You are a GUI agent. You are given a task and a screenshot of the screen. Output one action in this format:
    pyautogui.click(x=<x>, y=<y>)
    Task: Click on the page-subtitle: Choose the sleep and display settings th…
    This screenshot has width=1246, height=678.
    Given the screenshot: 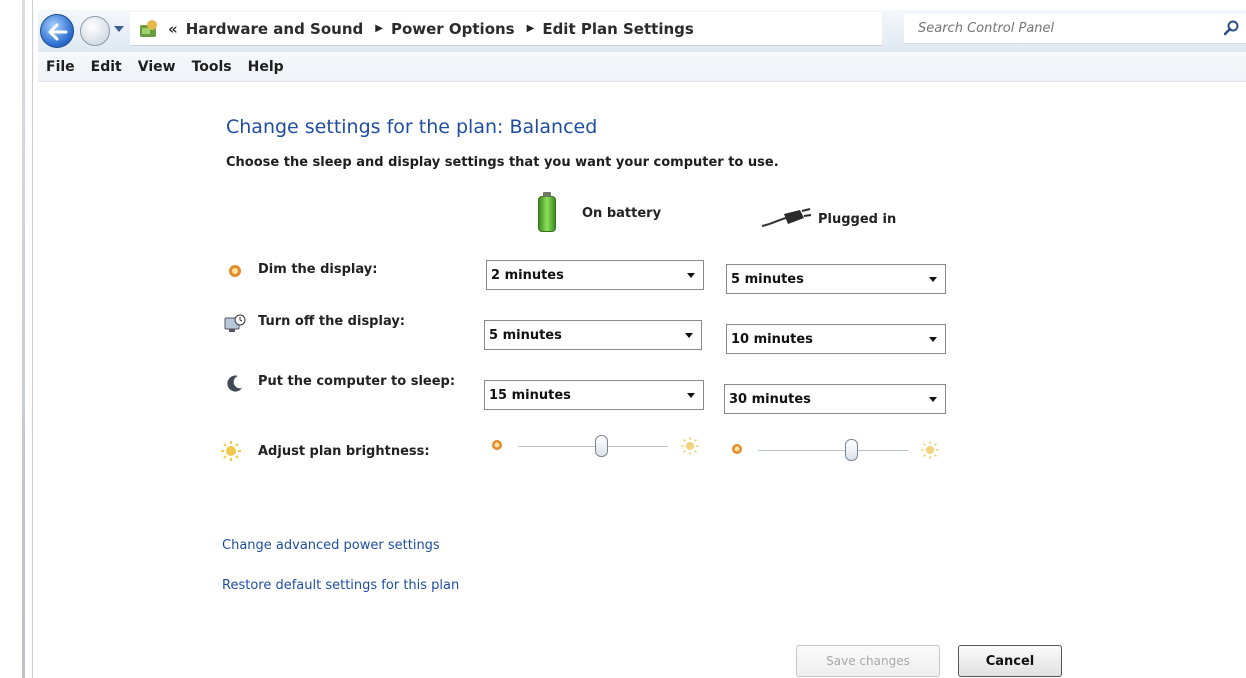 What is the action you would take?
    pyautogui.click(x=502, y=162)
    